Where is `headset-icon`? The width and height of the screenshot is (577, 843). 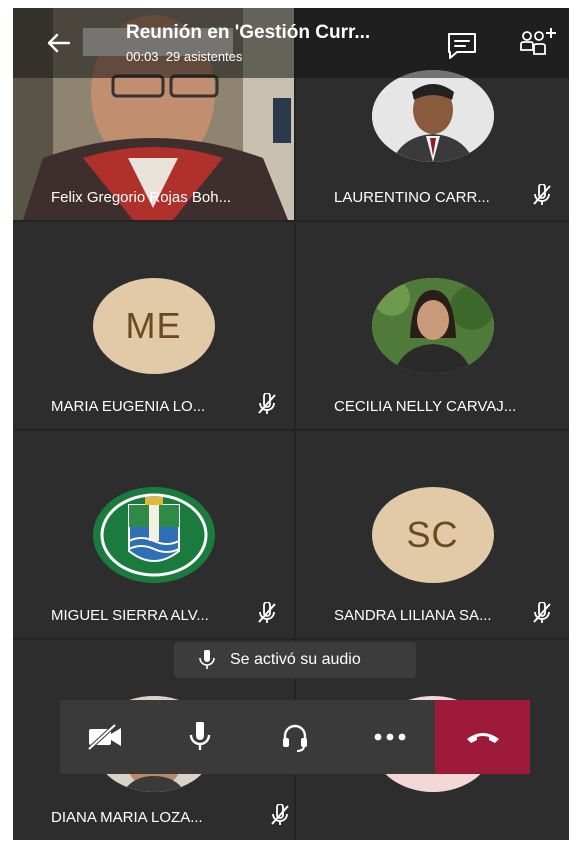
headset-icon is located at coordinates (295, 738).